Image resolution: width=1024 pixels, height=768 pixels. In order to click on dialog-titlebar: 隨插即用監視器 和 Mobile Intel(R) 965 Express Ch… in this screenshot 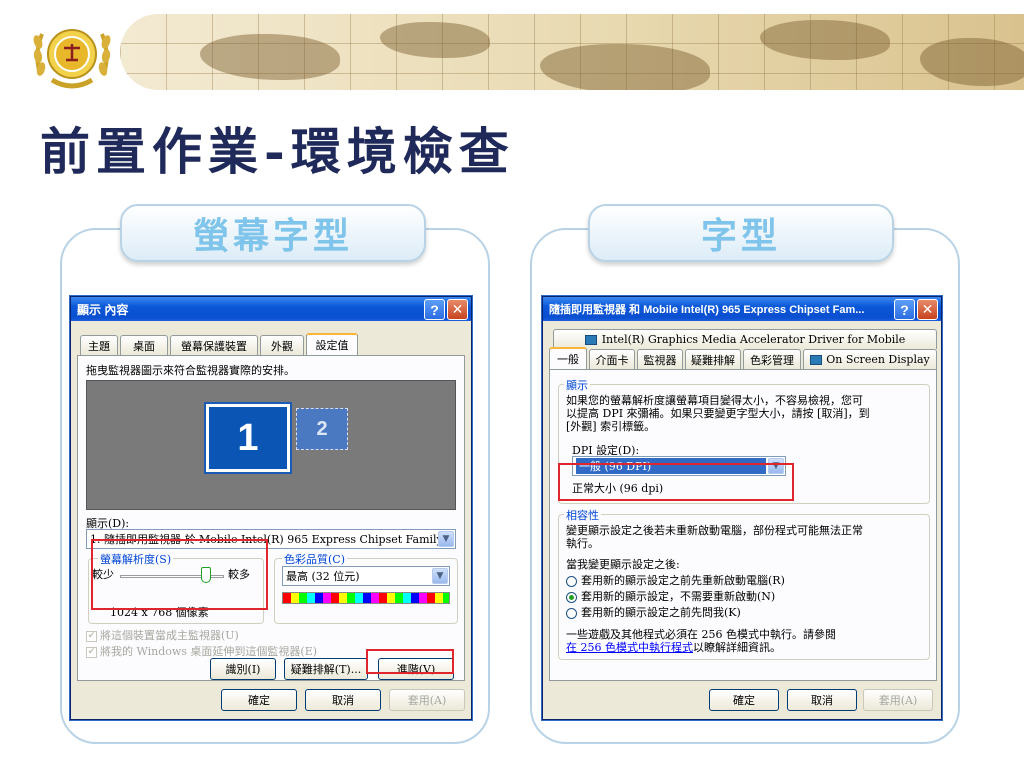, I will do `click(742, 309)`.